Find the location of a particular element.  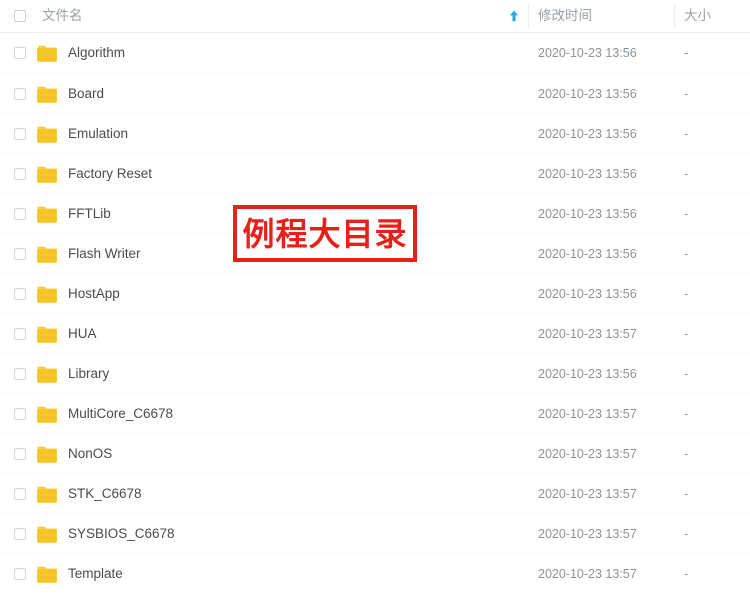

file-name: Board is located at coordinates (86, 94).